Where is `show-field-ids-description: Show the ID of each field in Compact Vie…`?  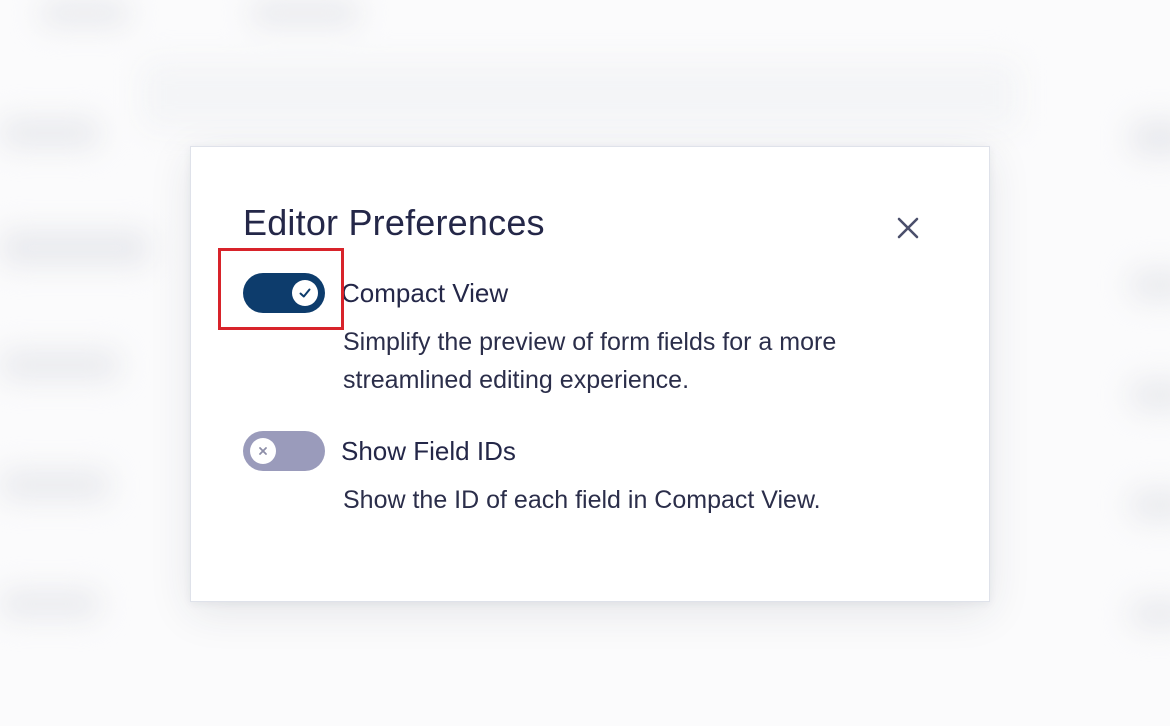
show-field-ids-description: Show the ID of each field in Compact Vie… is located at coordinates (582, 500).